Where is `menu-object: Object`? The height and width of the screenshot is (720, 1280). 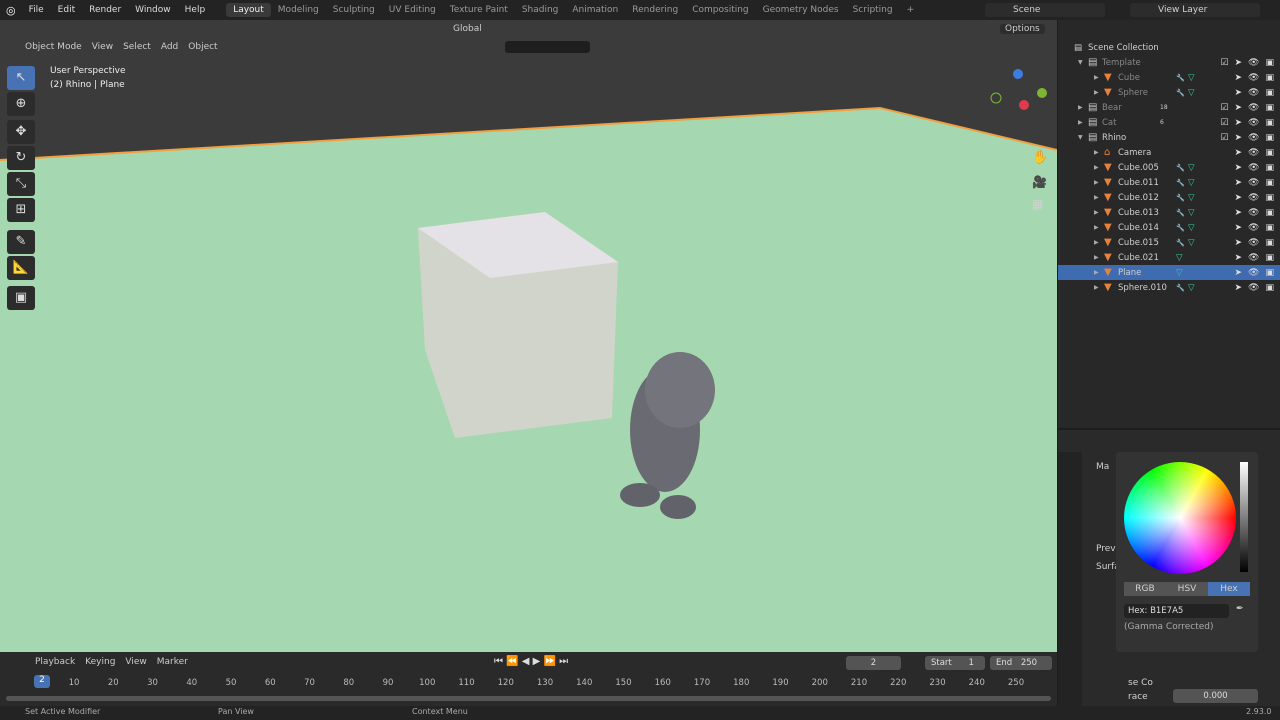 menu-object: Object is located at coordinates (202, 47).